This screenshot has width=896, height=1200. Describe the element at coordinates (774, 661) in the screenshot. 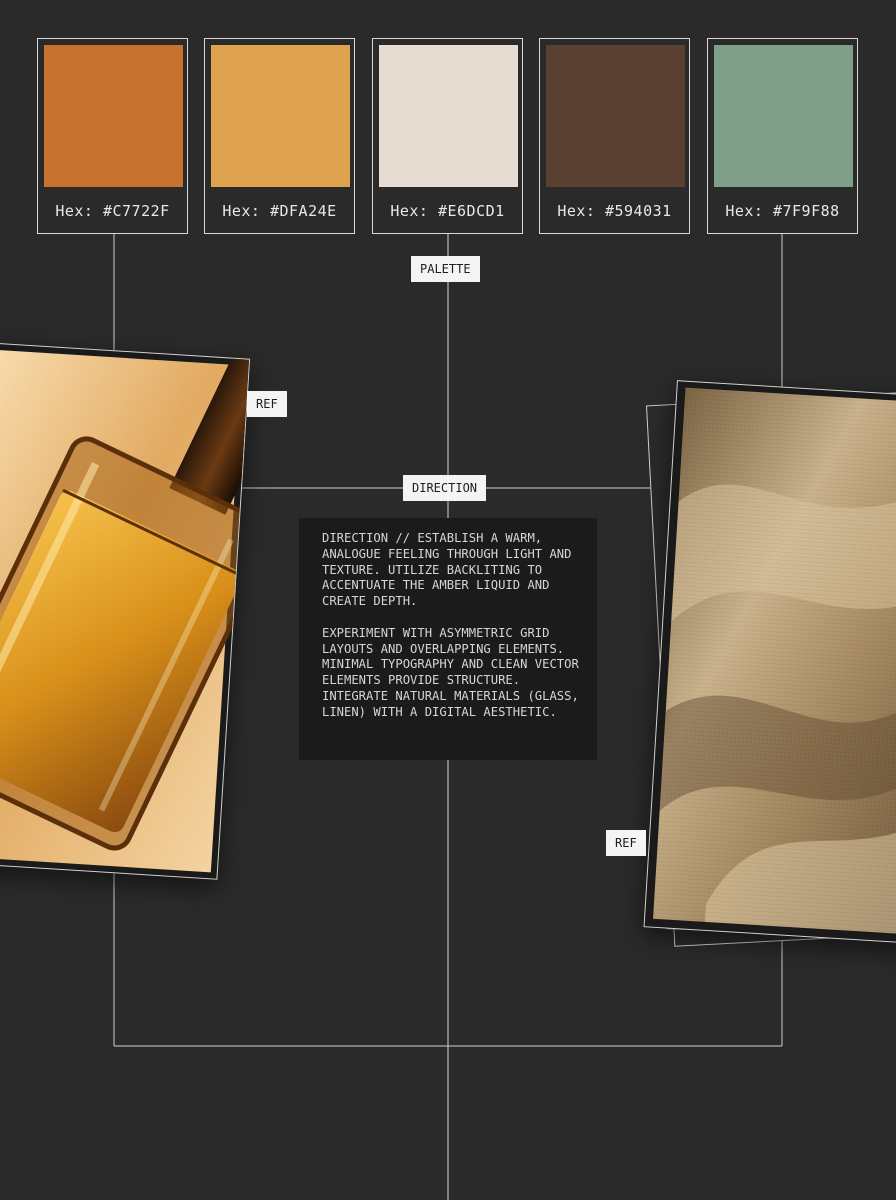

I see `linen-fabric-image` at that location.